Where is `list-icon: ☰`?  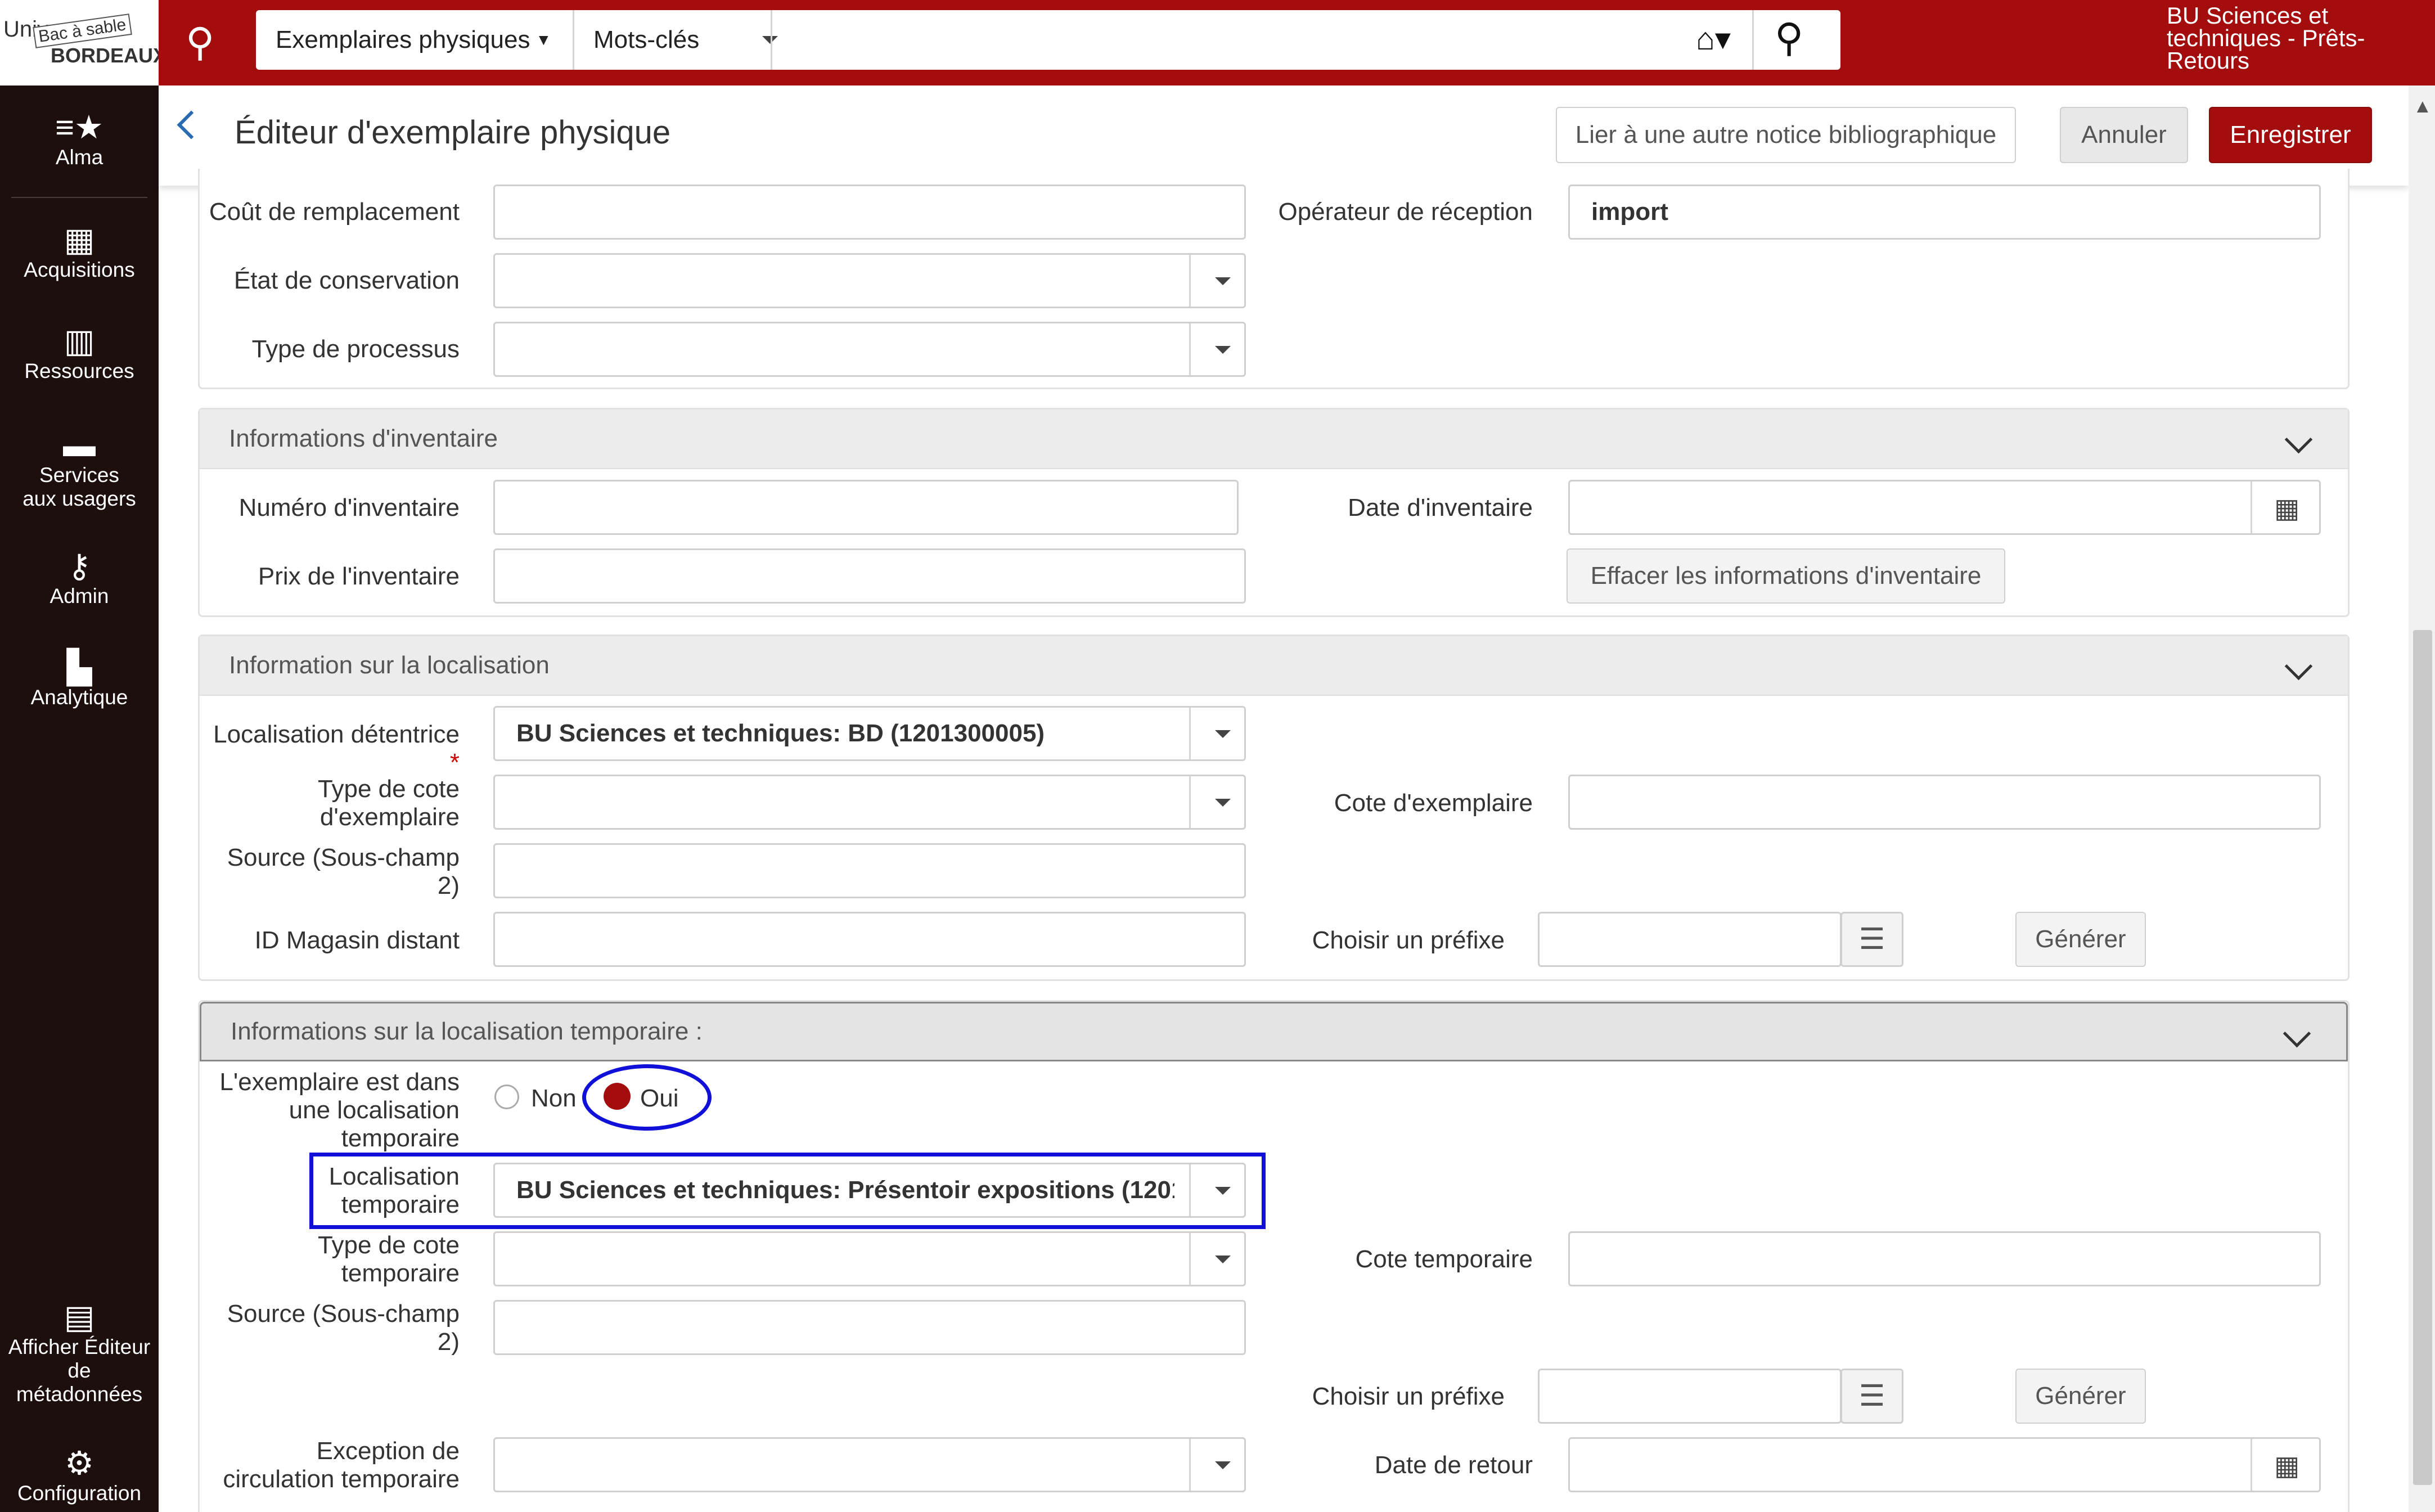
list-icon: ☰ is located at coordinates (1871, 1396).